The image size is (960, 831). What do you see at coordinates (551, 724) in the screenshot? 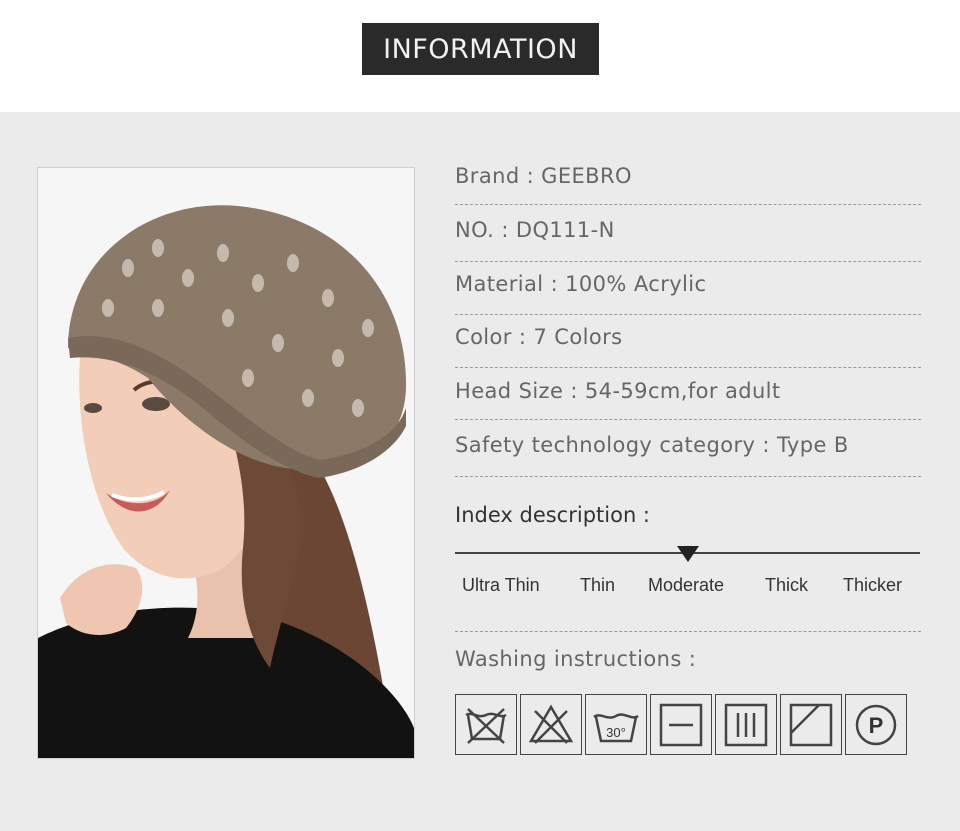
I see `do-not-bleach-icon` at bounding box center [551, 724].